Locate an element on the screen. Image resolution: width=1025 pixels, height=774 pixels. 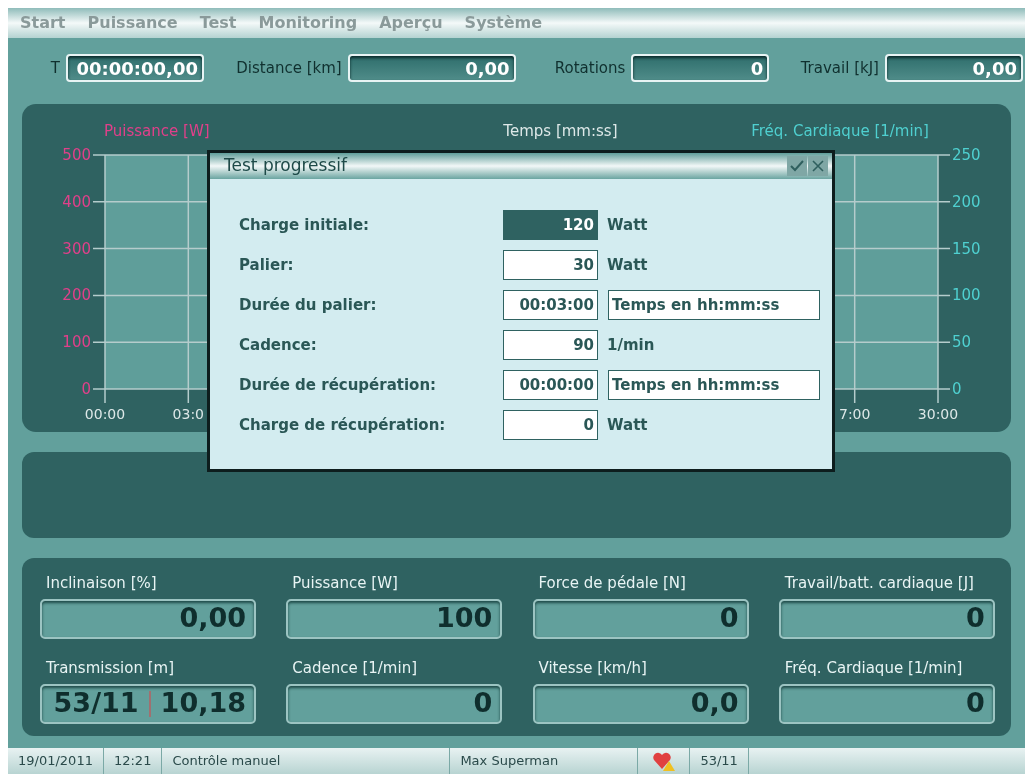
readout-value: 0,00 is located at coordinates (212, 618).